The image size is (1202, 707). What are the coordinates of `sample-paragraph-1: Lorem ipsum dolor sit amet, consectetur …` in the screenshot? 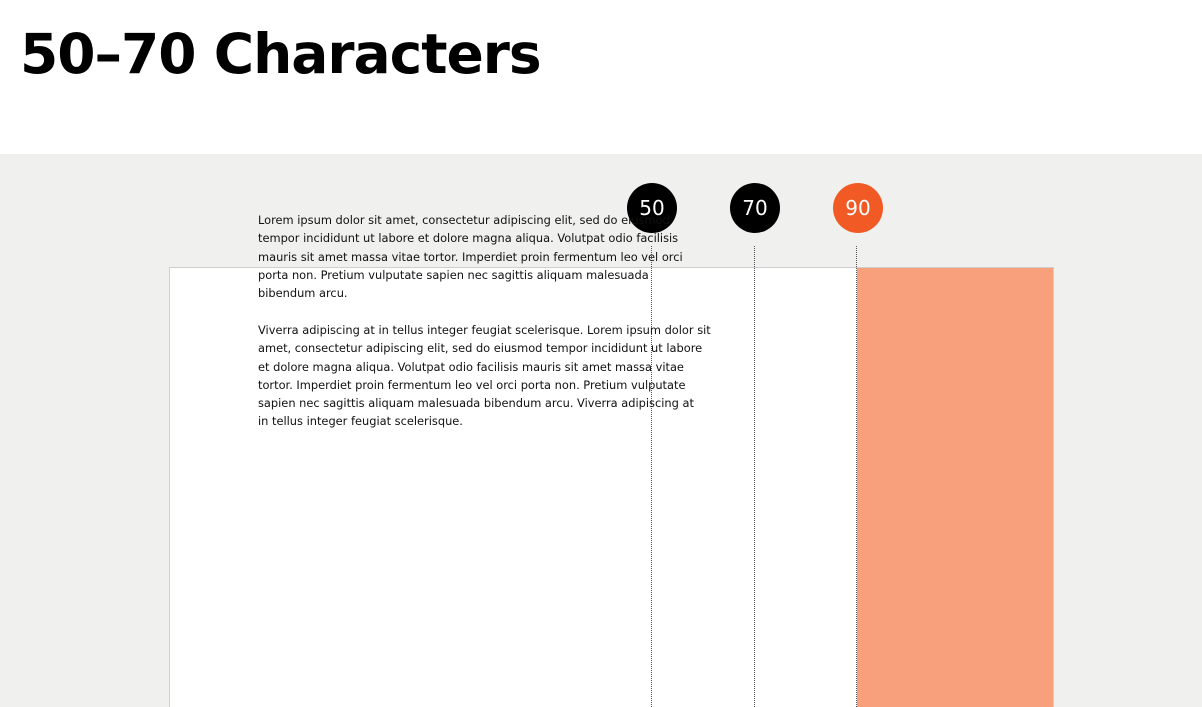 It's located at (470, 257).